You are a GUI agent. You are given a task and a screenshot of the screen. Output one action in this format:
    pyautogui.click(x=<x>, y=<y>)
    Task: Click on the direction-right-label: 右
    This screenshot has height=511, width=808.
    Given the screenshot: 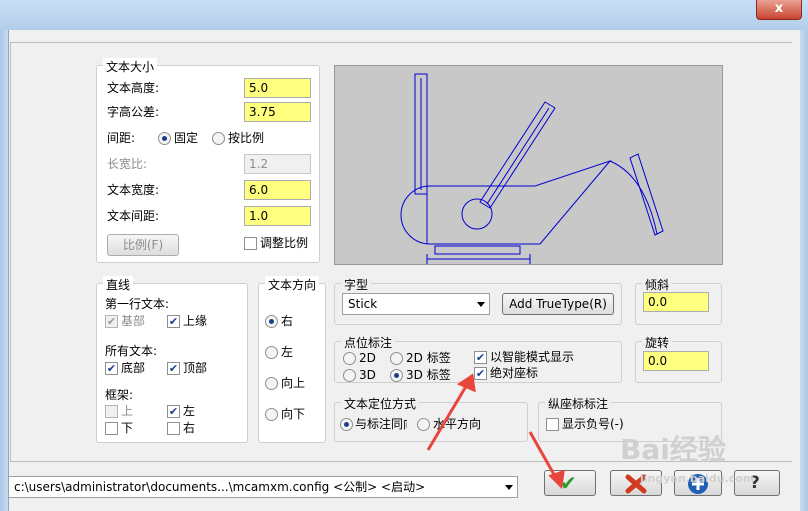 What is the action you would take?
    pyautogui.click(x=287, y=321)
    